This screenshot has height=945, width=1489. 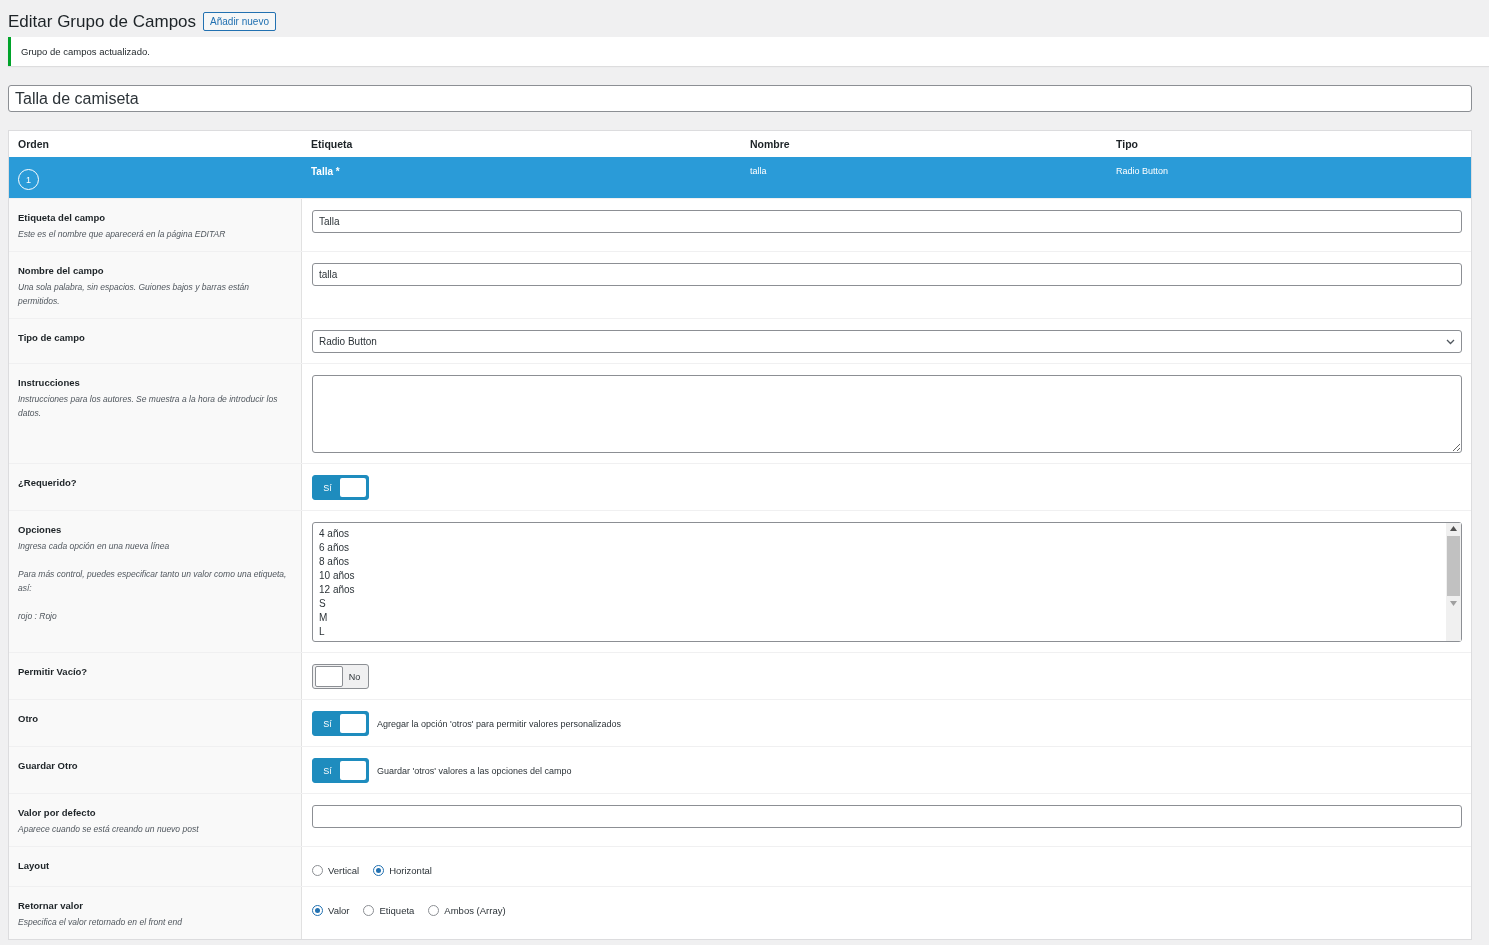 What do you see at coordinates (1453, 603) in the screenshot?
I see `scroll-down-arrow-icon` at bounding box center [1453, 603].